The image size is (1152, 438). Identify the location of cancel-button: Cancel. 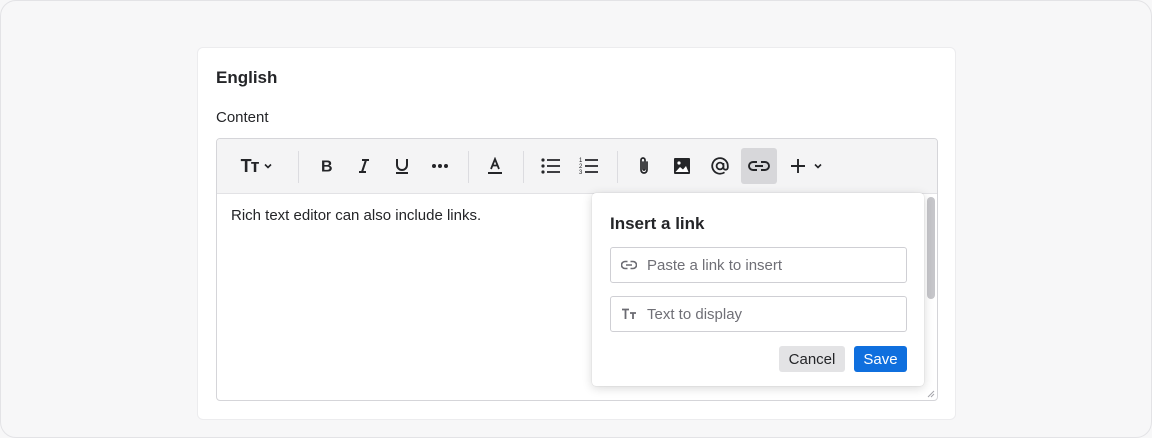
(812, 359).